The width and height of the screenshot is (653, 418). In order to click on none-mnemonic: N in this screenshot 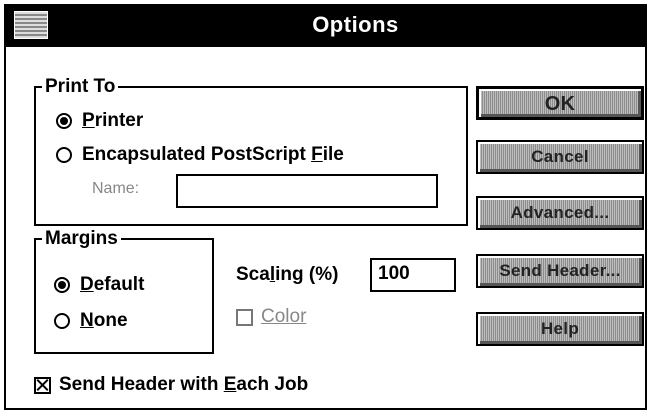, I will do `click(87, 320)`.